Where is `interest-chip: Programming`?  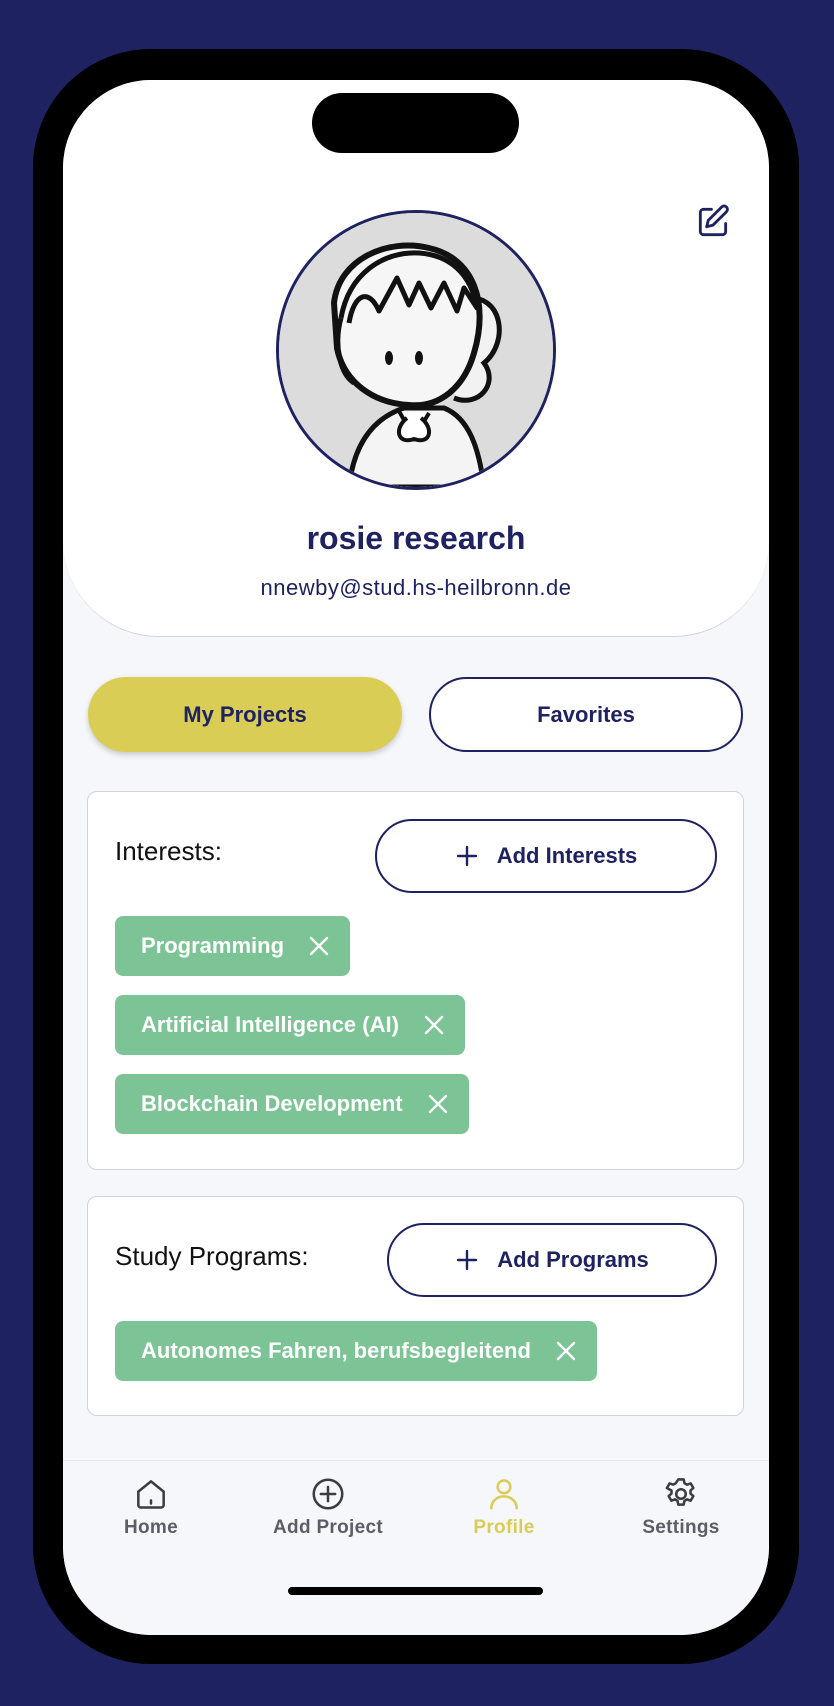 interest-chip: Programming is located at coordinates (233, 946).